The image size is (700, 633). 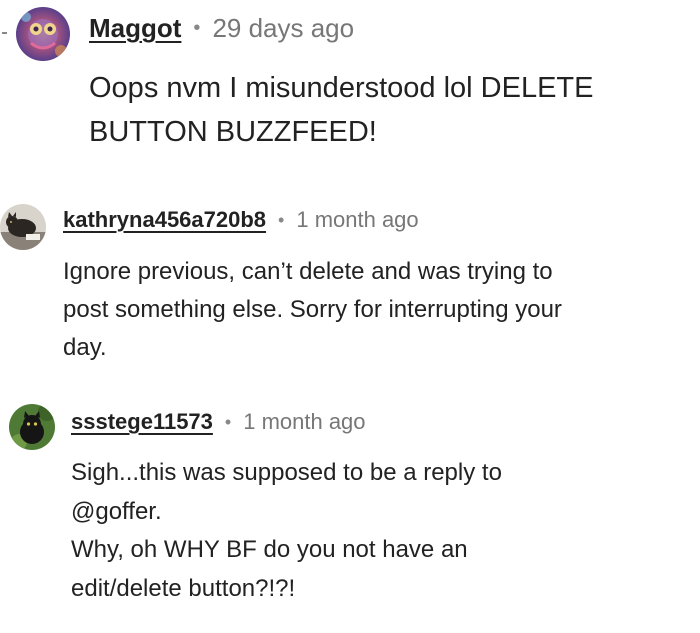 What do you see at coordinates (218, 422) in the screenshot?
I see `comment-meta: ssstege11573 • 1 month ago` at bounding box center [218, 422].